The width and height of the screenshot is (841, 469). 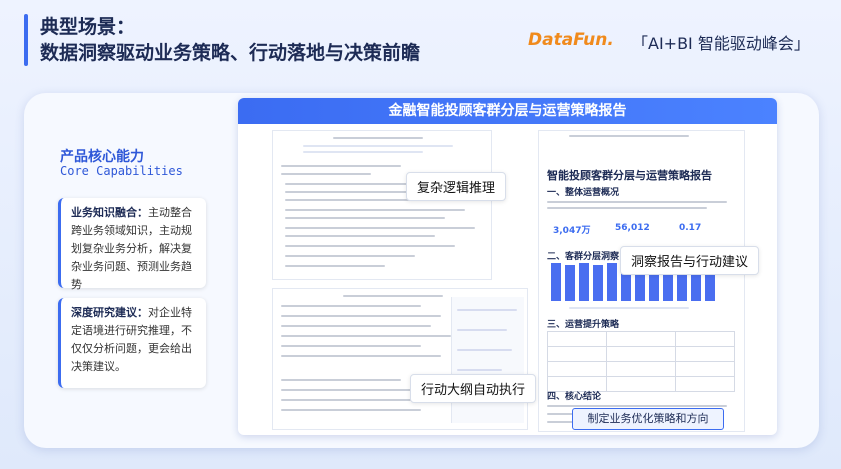 What do you see at coordinates (632, 228) in the screenshot?
I see `stat-value: 56,012` at bounding box center [632, 228].